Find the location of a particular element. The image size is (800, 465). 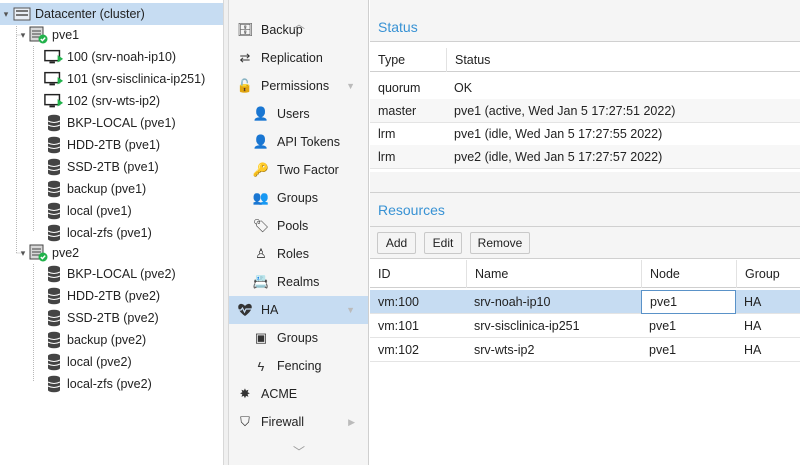

node-label: pve1 is located at coordinates (66, 35).